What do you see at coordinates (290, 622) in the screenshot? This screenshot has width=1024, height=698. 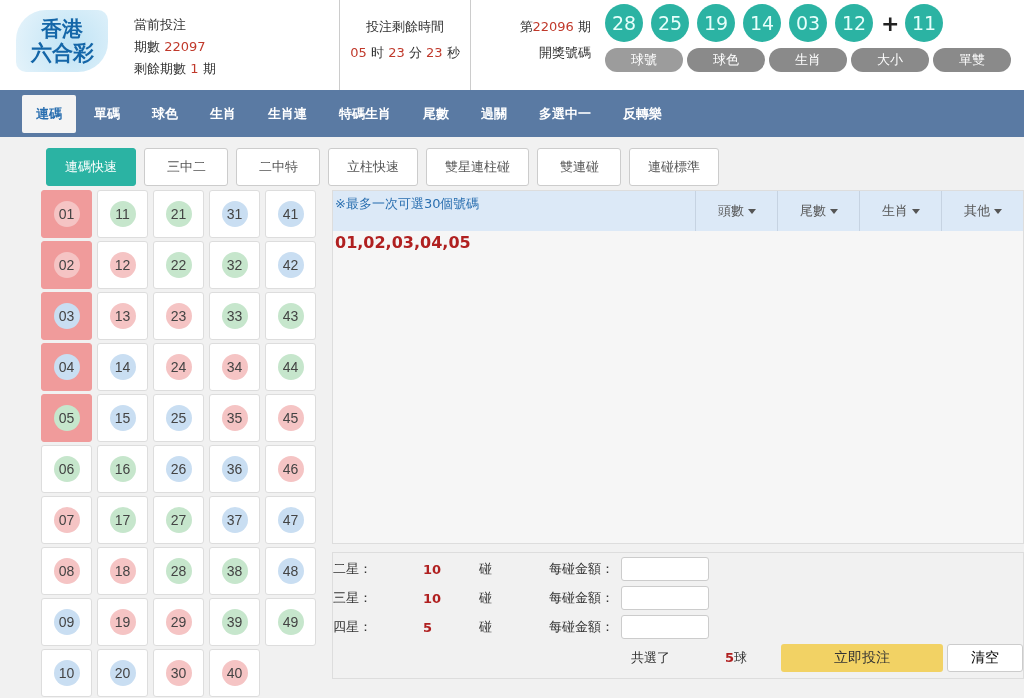 I see `number-cell: 49` at bounding box center [290, 622].